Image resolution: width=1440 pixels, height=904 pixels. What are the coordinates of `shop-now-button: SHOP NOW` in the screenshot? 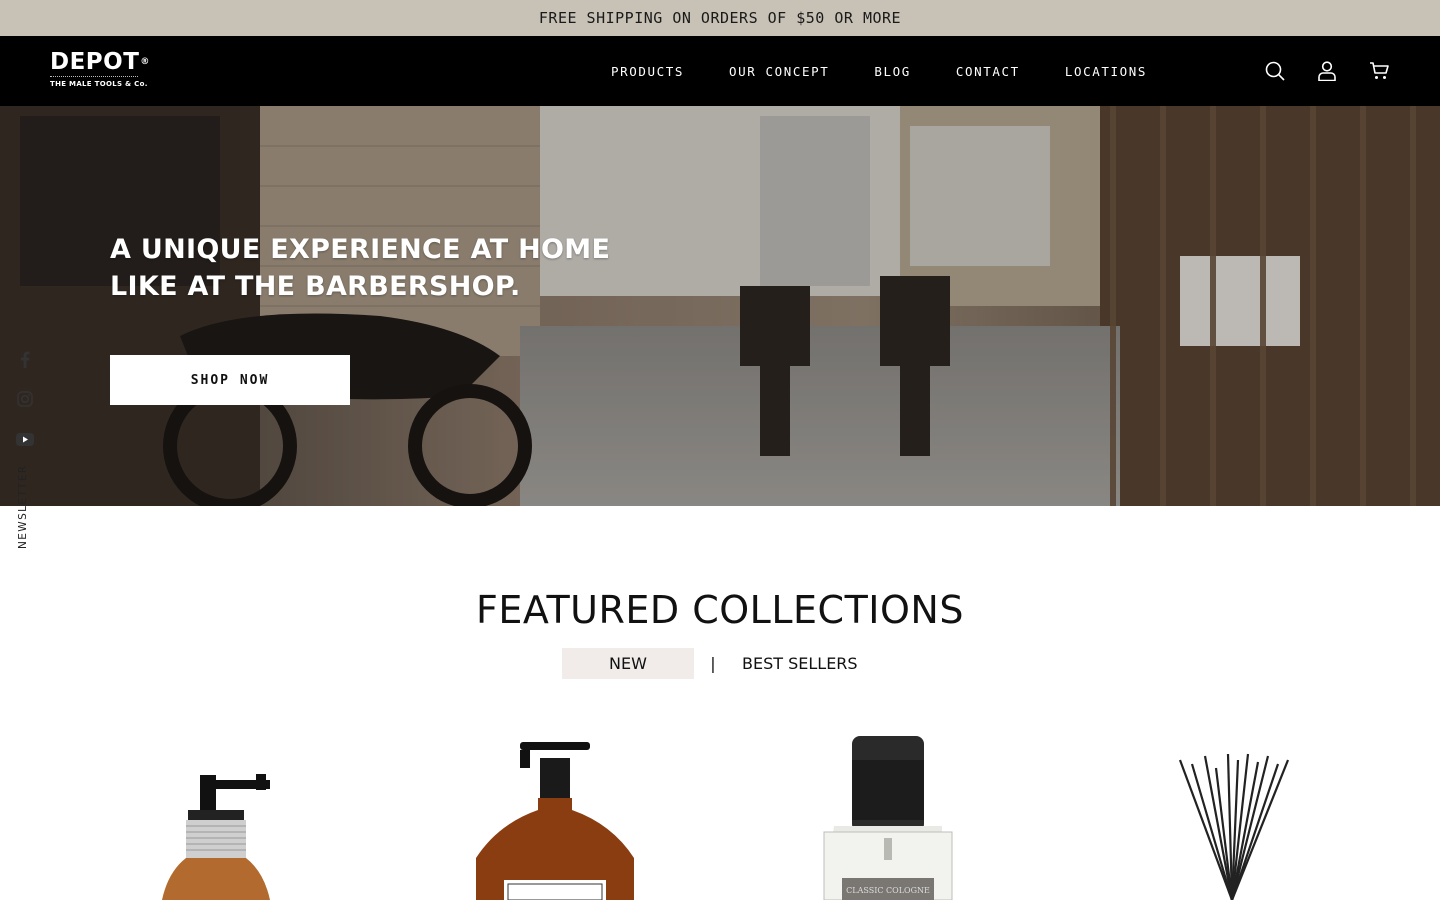 It's located at (230, 380).